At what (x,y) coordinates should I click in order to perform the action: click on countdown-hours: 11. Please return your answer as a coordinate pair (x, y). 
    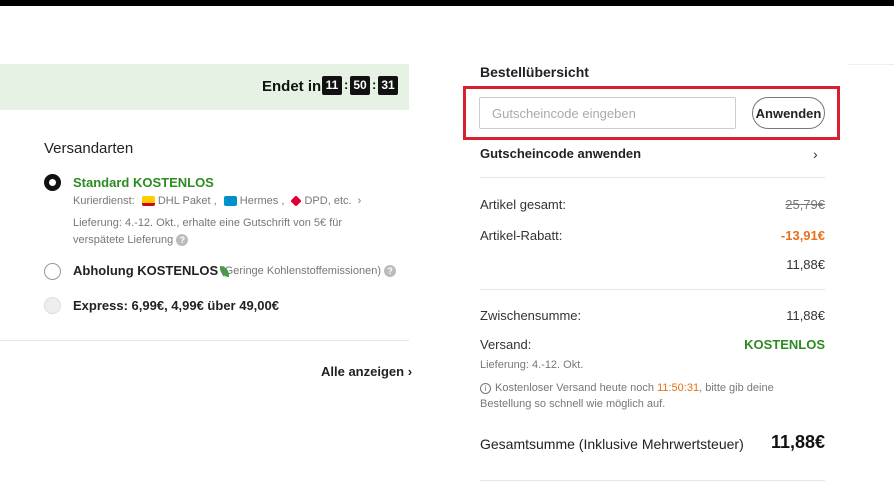
    Looking at the image, I should click on (332, 85).